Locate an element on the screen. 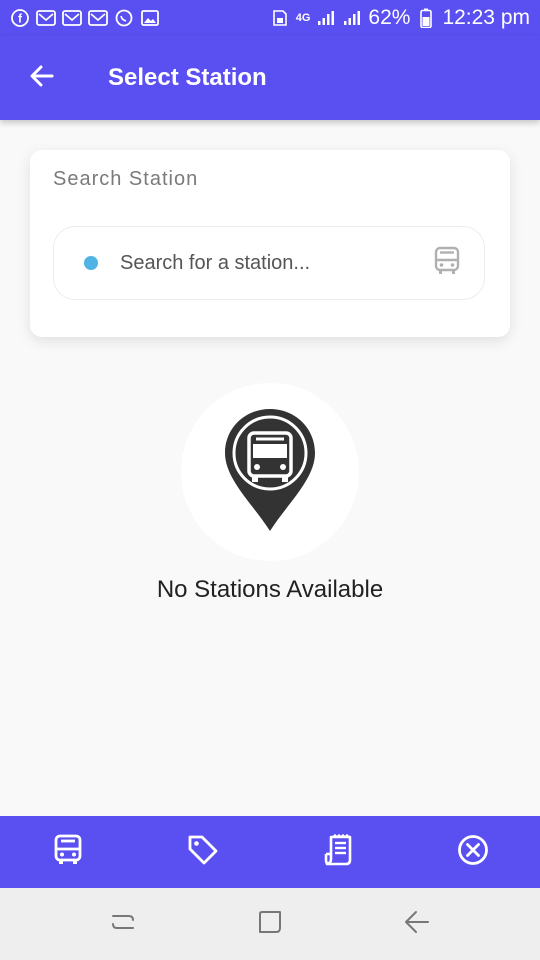 This screenshot has height=960, width=540. system-nav-bar is located at coordinates (270, 924).